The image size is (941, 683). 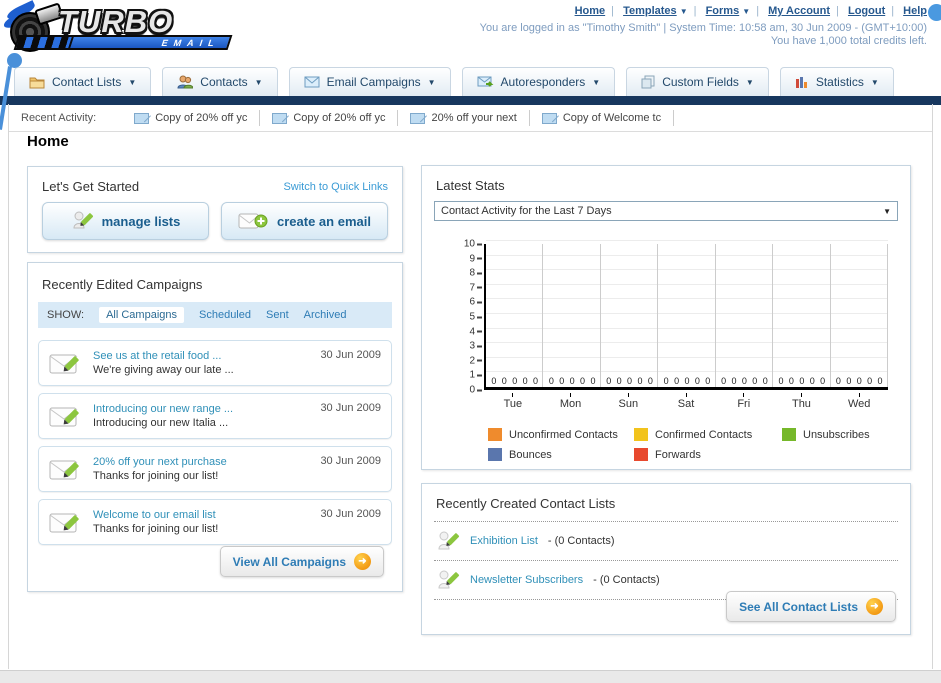 What do you see at coordinates (304, 221) in the screenshot?
I see `create-email-button: create an email` at bounding box center [304, 221].